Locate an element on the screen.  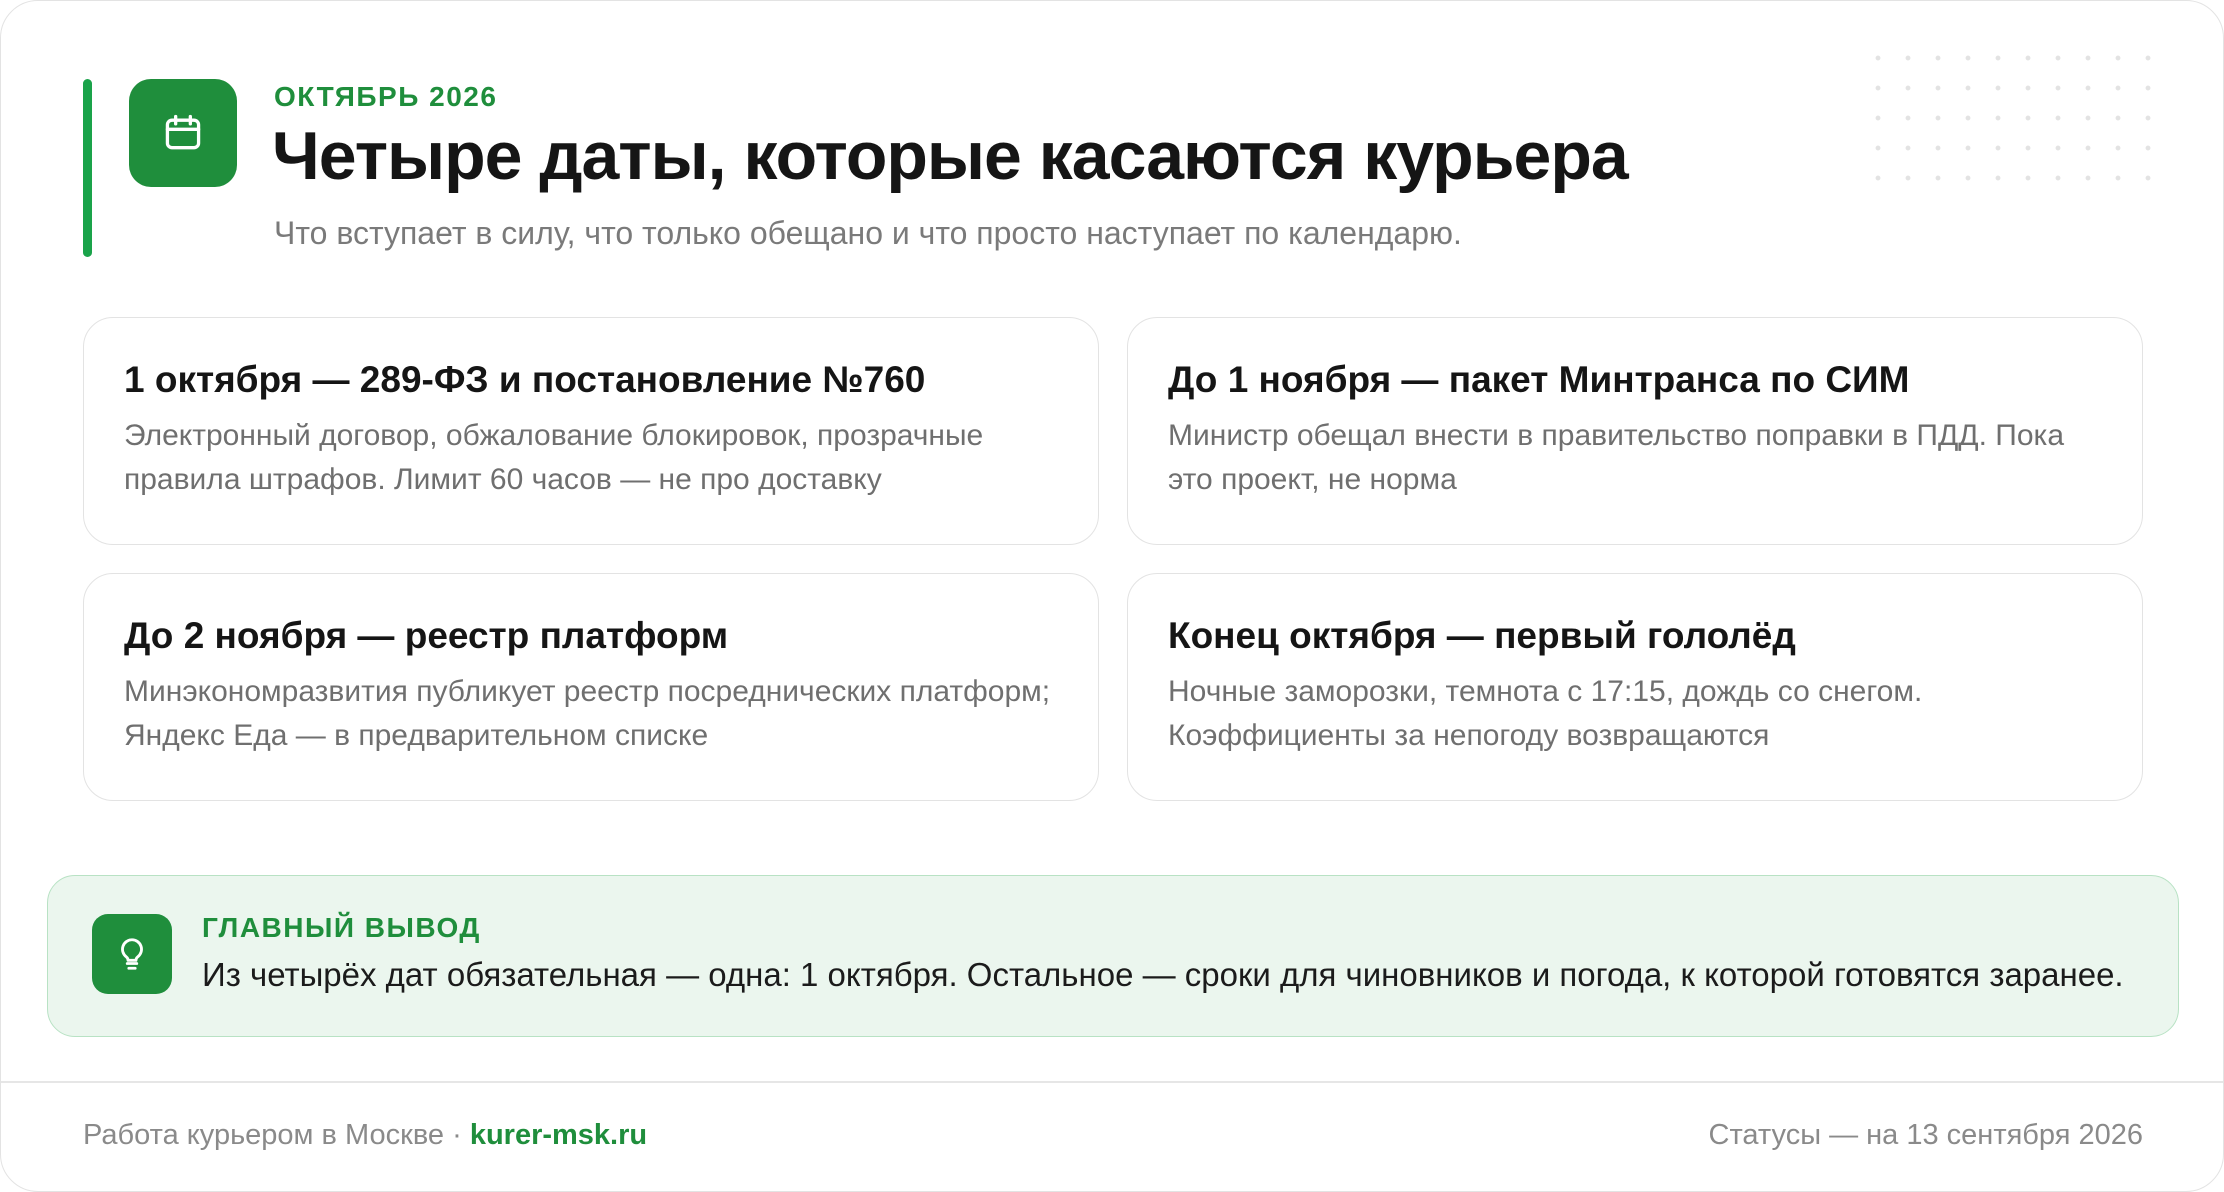
site-link: kurer-msk.ru is located at coordinates (558, 1135).